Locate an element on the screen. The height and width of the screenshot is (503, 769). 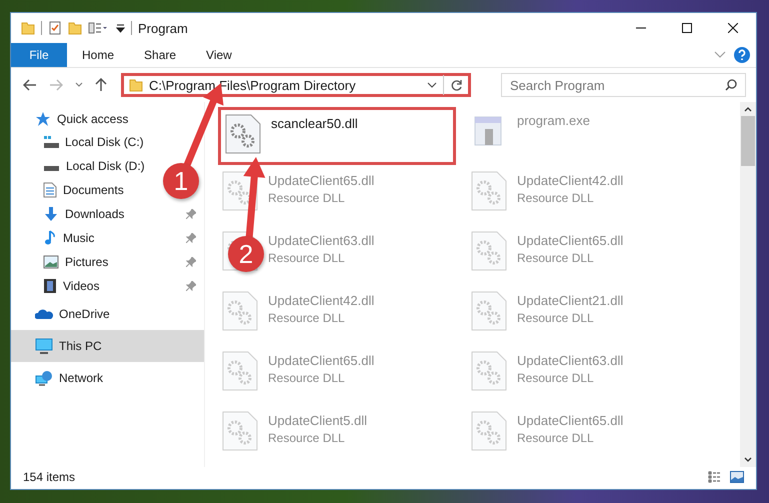
star-icon is located at coordinates (43, 119).